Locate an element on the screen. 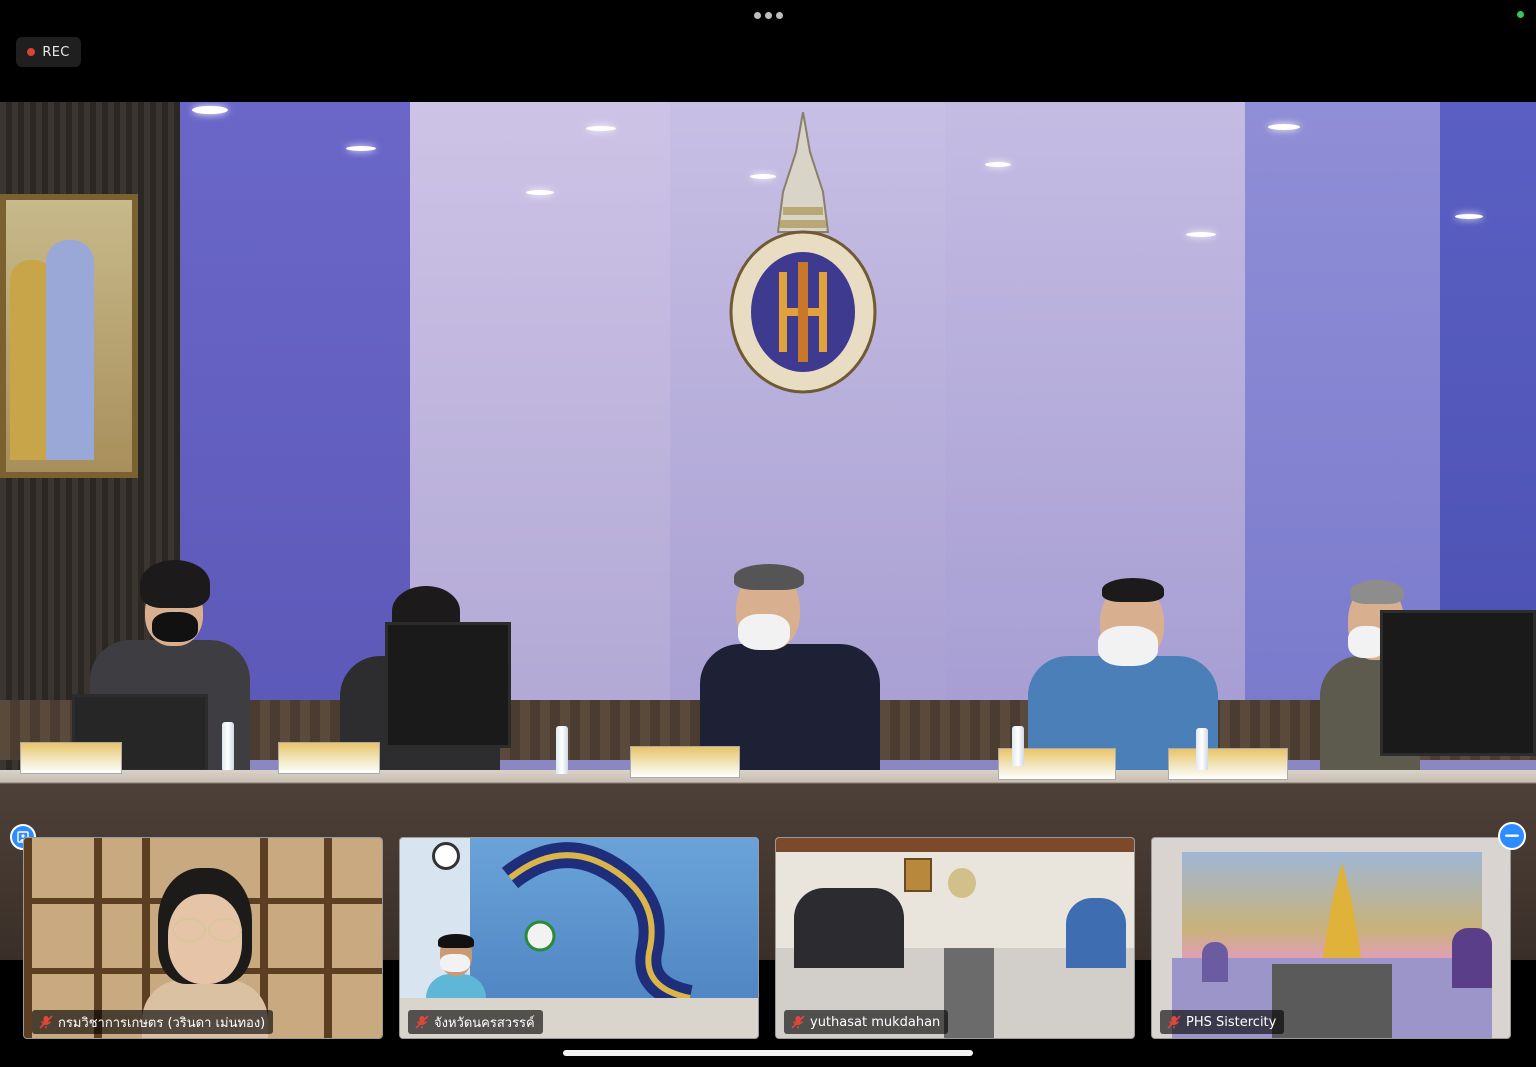 The width and height of the screenshot is (1536, 1067). participant-name: PHS Sistercity is located at coordinates (1231, 1022).